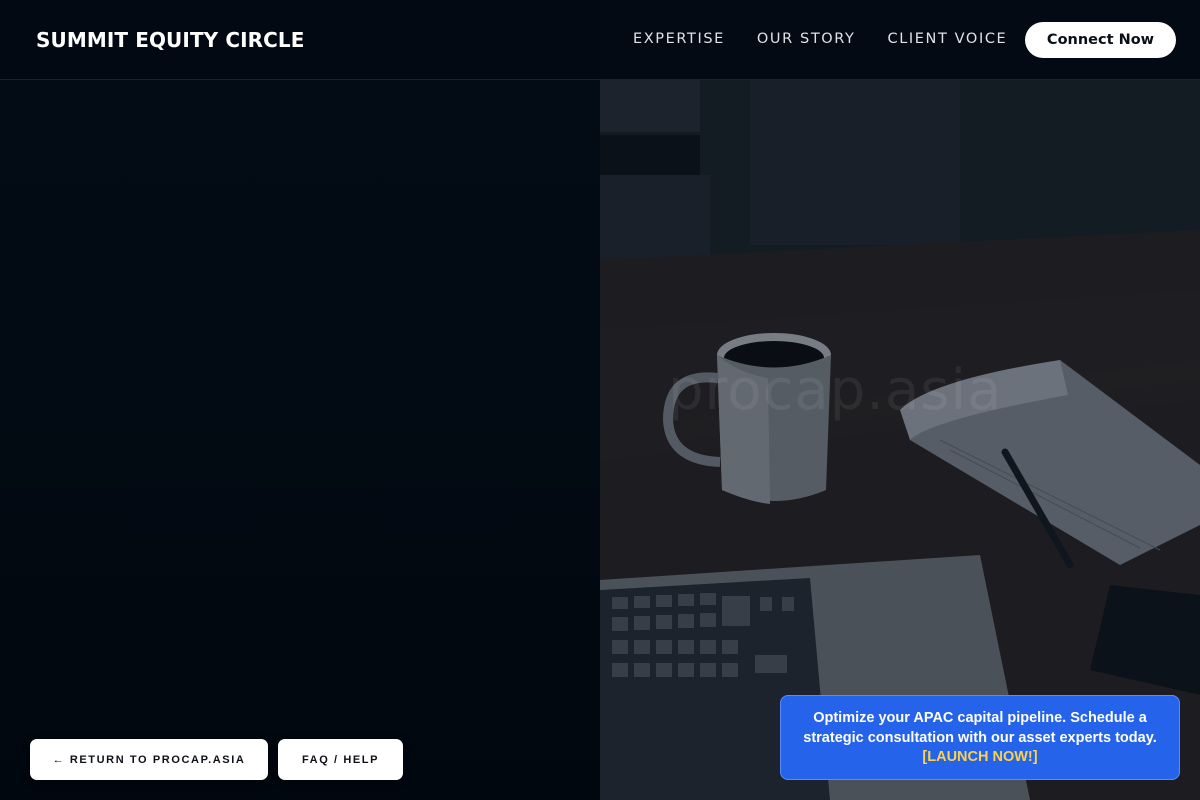 Image resolution: width=1200 pixels, height=800 pixels. Describe the element at coordinates (979, 757) in the screenshot. I see `promo-launch-link: [LAUNCH NOW!]` at that location.